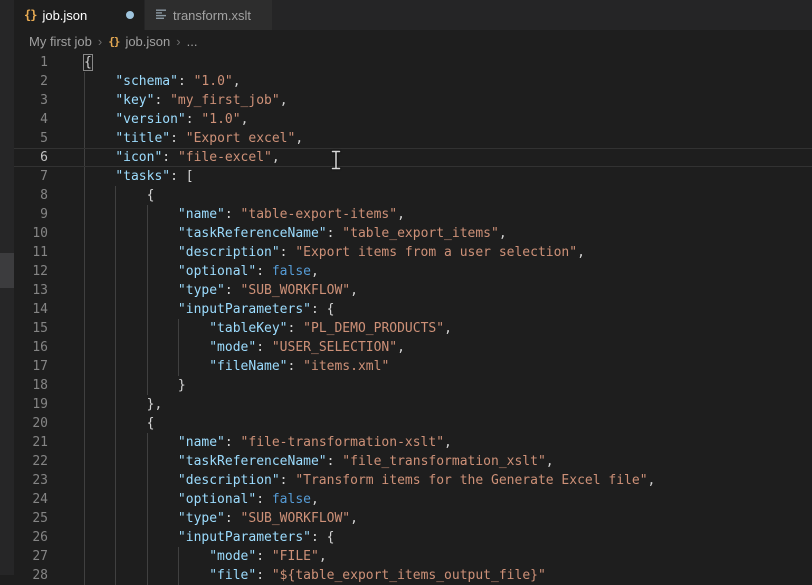  Describe the element at coordinates (413, 366) in the screenshot. I see `code-line: 17 "fileName": "items.xml"` at that location.